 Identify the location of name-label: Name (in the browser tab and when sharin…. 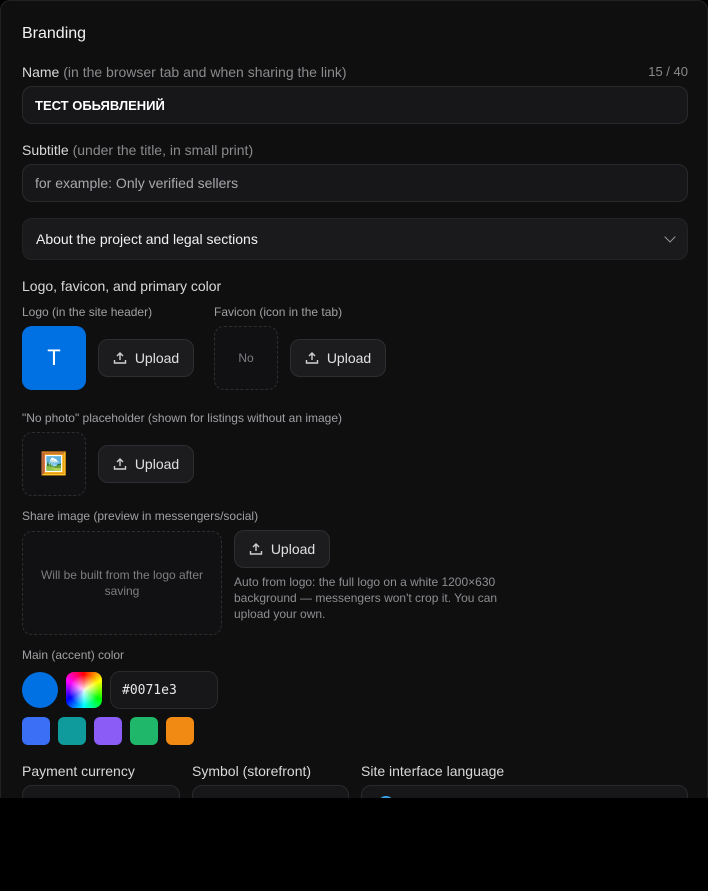
(184, 72).